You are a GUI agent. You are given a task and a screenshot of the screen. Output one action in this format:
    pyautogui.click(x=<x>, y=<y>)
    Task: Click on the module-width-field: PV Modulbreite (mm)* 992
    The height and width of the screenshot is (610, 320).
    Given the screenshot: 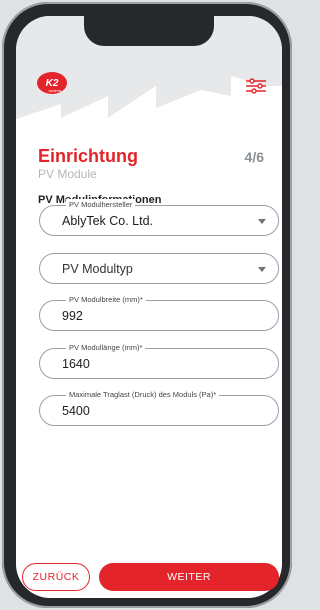 What is the action you would take?
    pyautogui.click(x=159, y=312)
    